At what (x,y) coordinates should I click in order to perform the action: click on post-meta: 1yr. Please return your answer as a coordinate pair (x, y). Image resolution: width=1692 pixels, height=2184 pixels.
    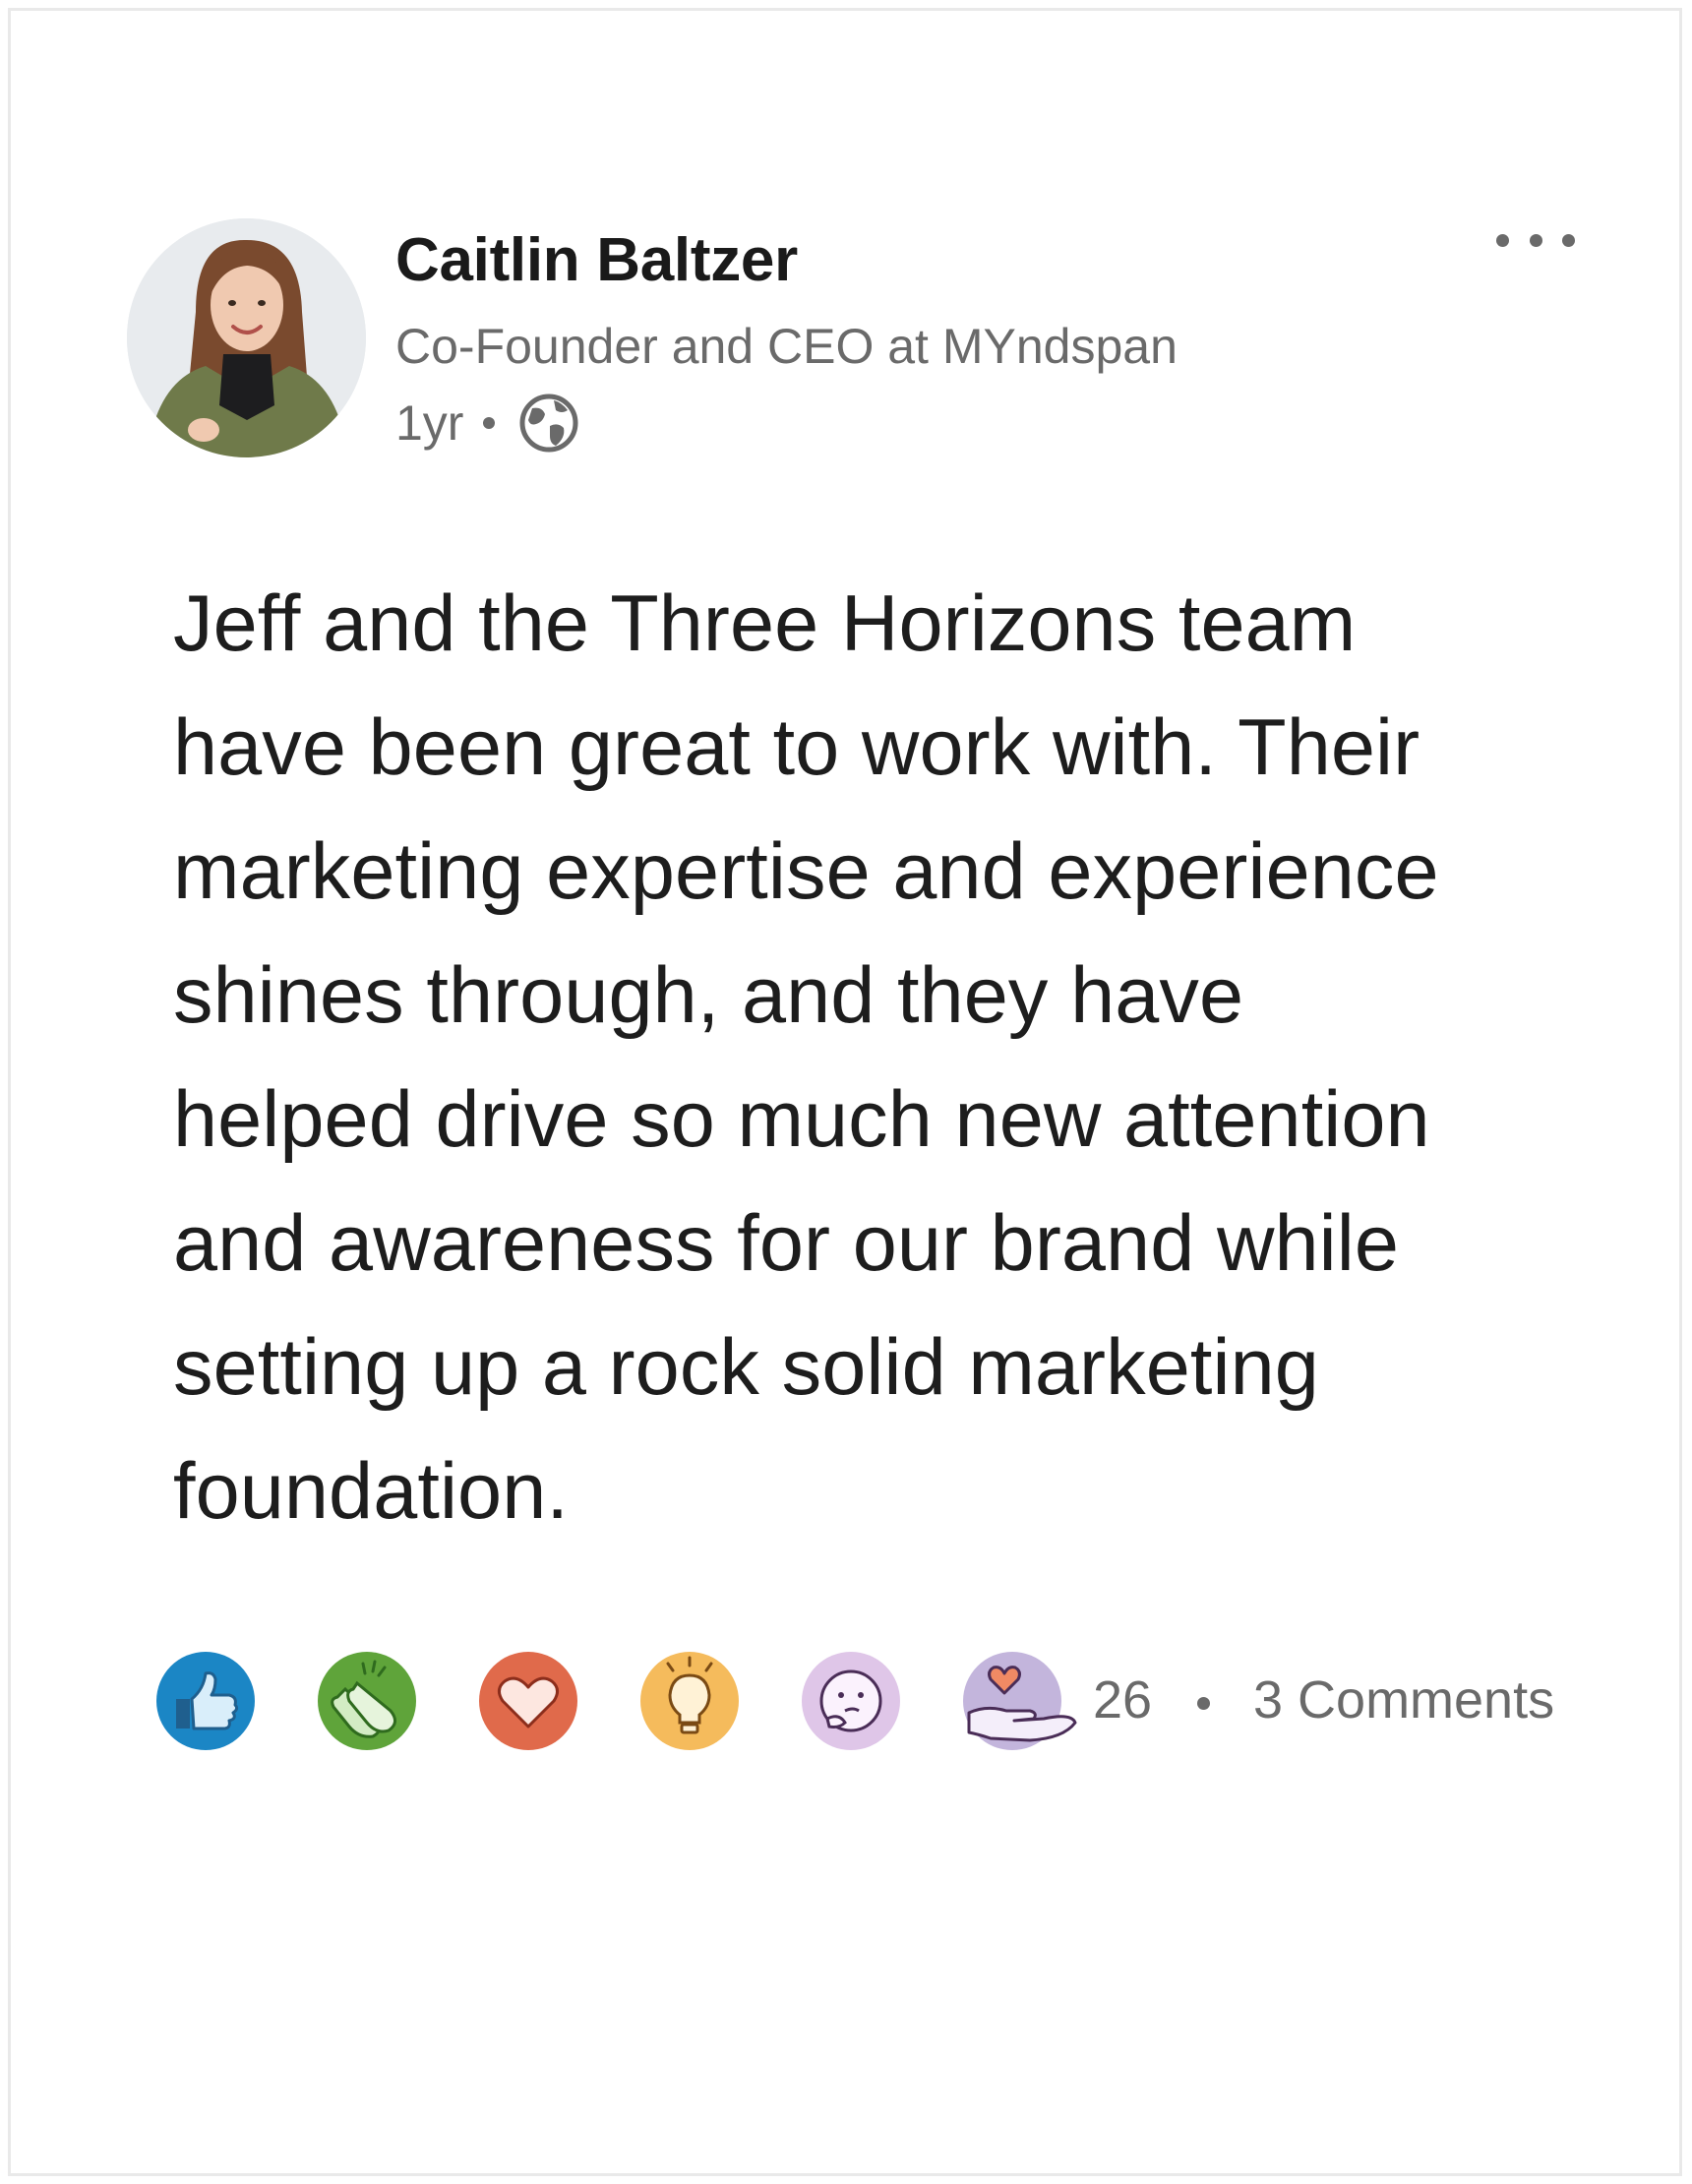
    Looking at the image, I should click on (487, 423).